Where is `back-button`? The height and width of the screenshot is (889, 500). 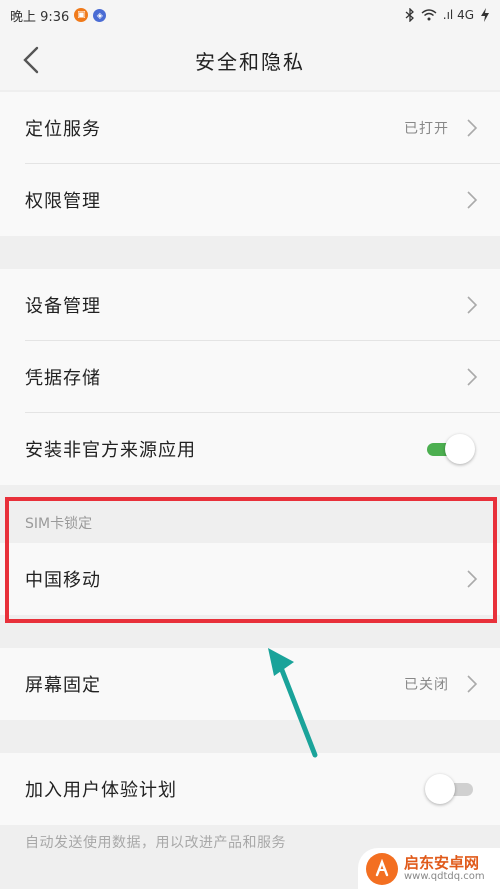 back-button is located at coordinates (33, 60).